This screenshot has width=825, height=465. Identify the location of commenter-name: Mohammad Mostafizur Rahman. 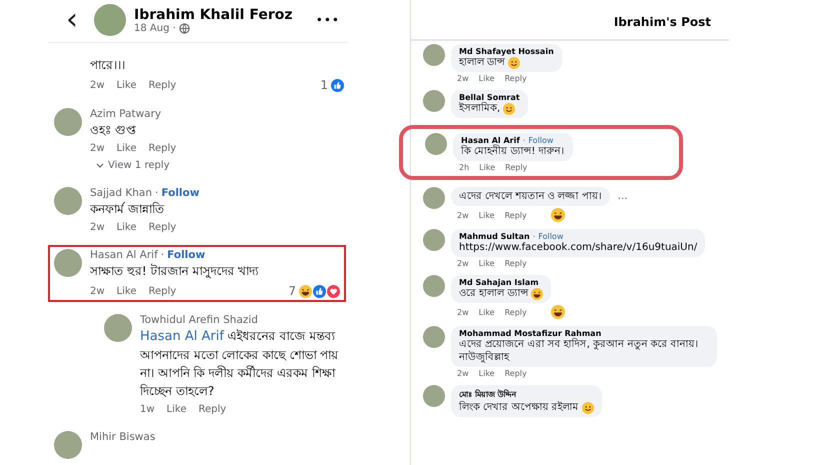
(530, 333).